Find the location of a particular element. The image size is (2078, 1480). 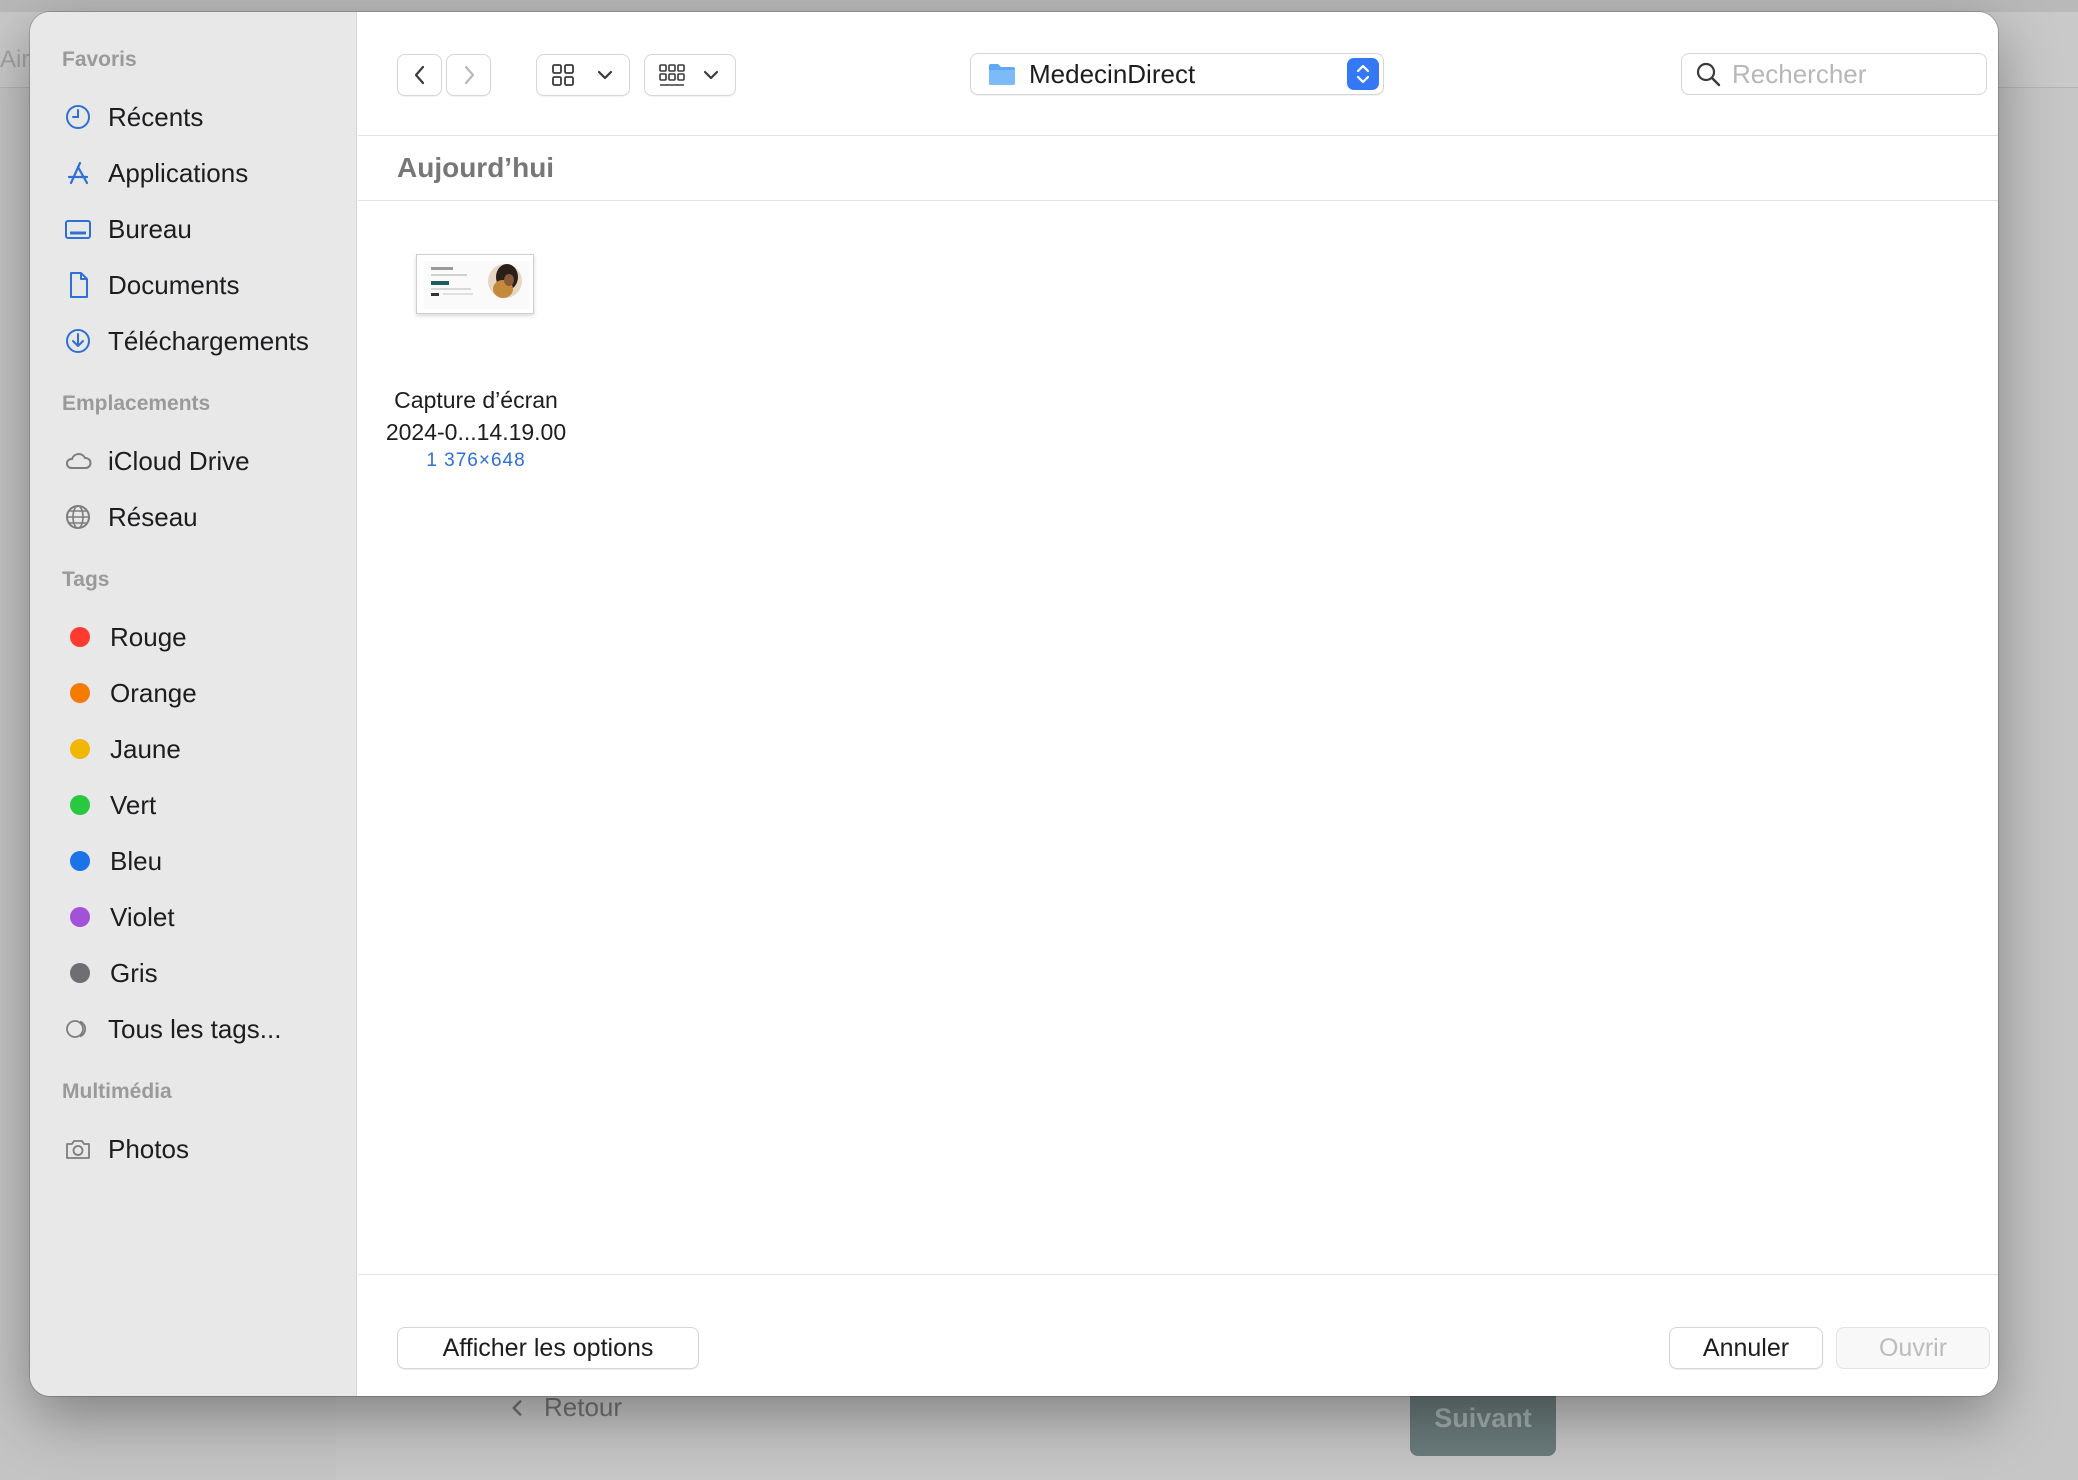

tag-red-dot-icon is located at coordinates (80, 637).